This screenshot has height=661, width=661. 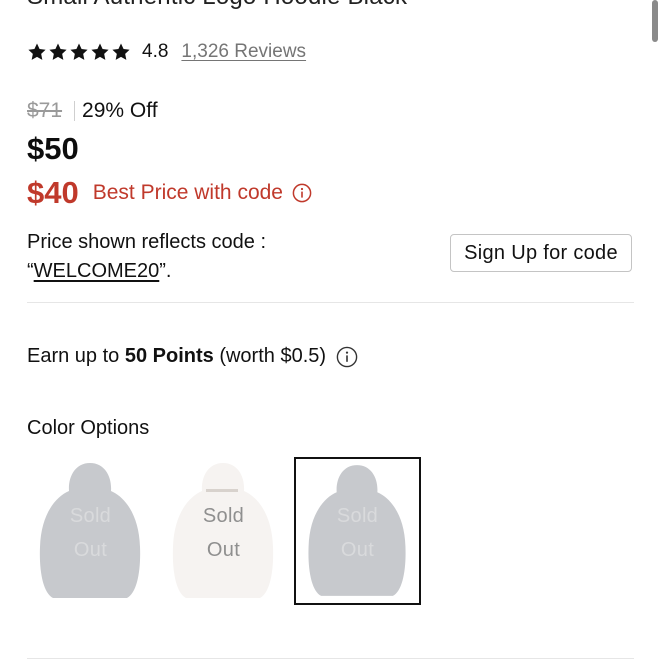 I want to click on rating-row: 4.8 1,326 Reviews, so click(x=166, y=52).